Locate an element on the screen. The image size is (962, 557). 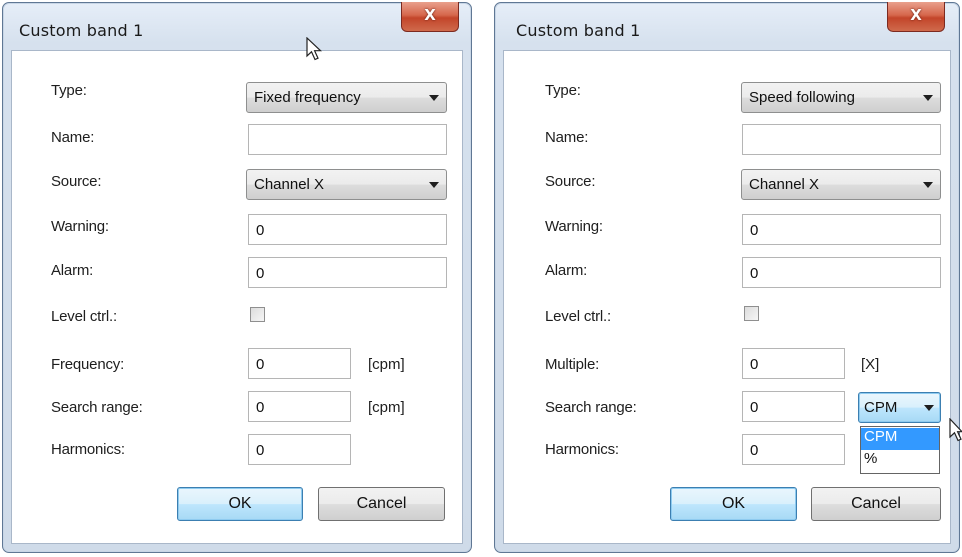
multiple-input: 0 is located at coordinates (793, 363).